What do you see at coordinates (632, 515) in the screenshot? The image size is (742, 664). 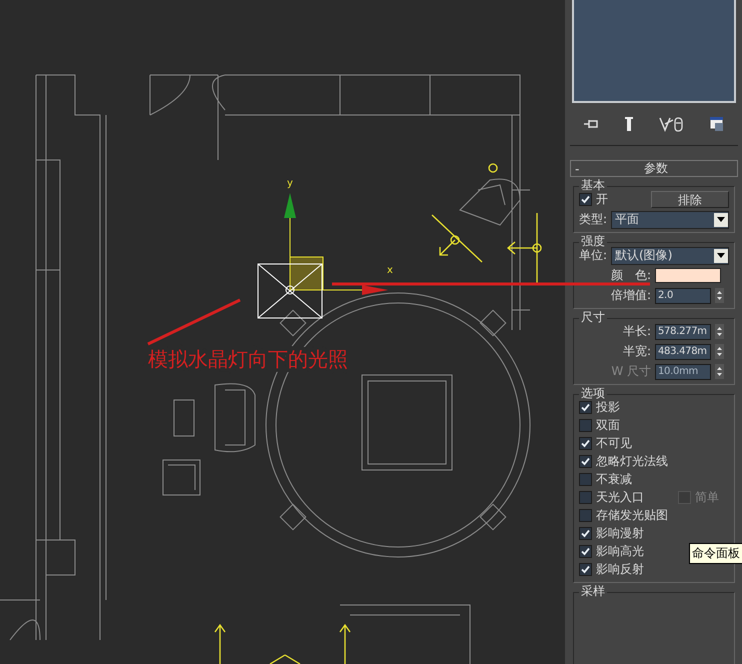 I see `checkbox-label: 存储发光贴图` at bounding box center [632, 515].